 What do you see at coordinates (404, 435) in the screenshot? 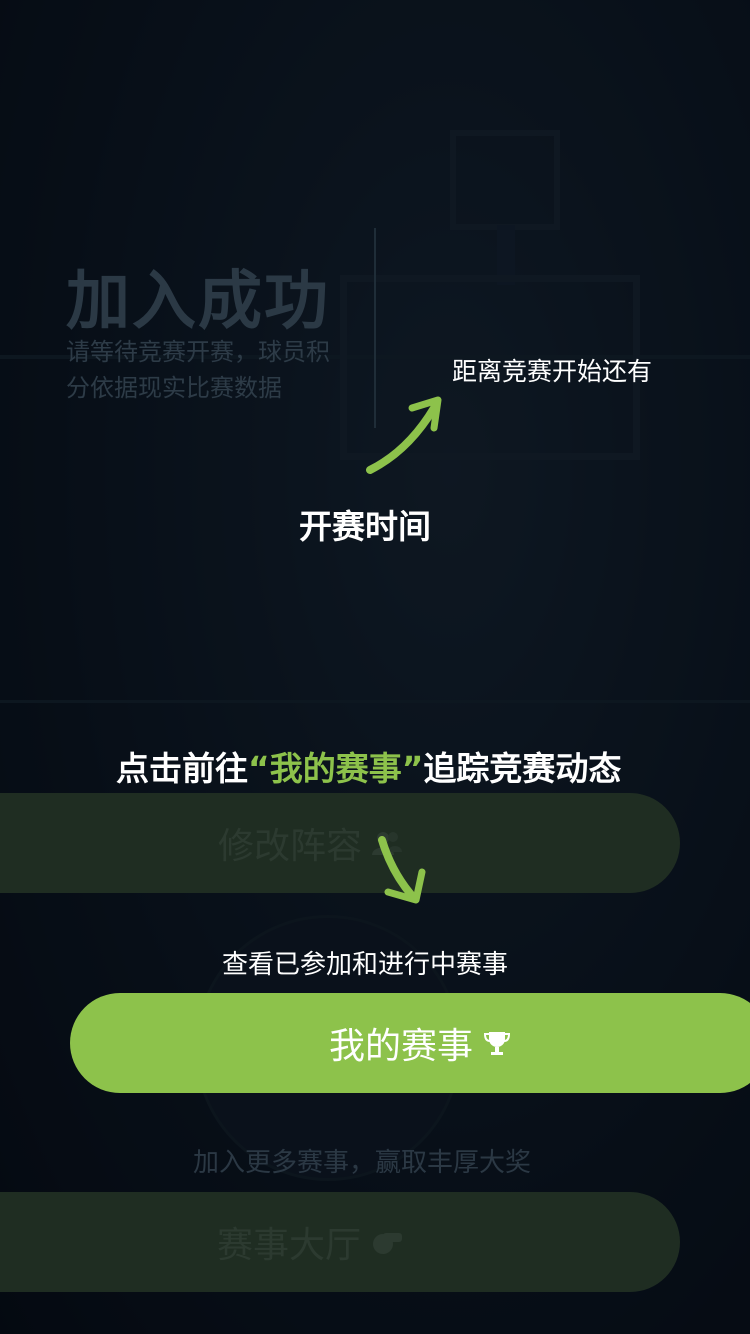
I see `arrow-up-right-icon` at bounding box center [404, 435].